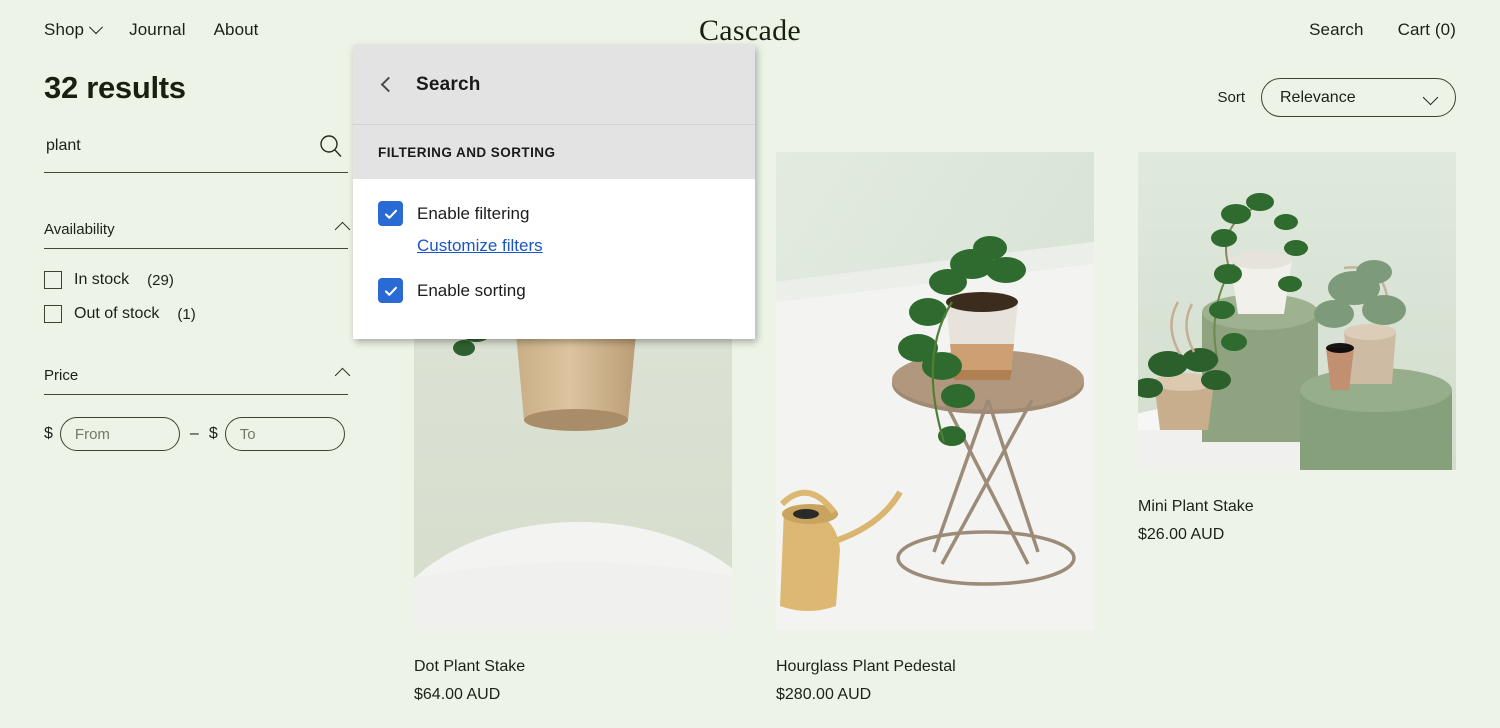 Image resolution: width=1500 pixels, height=728 pixels. What do you see at coordinates (1318, 97) in the screenshot?
I see `sort-selected-value: Relevance` at bounding box center [1318, 97].